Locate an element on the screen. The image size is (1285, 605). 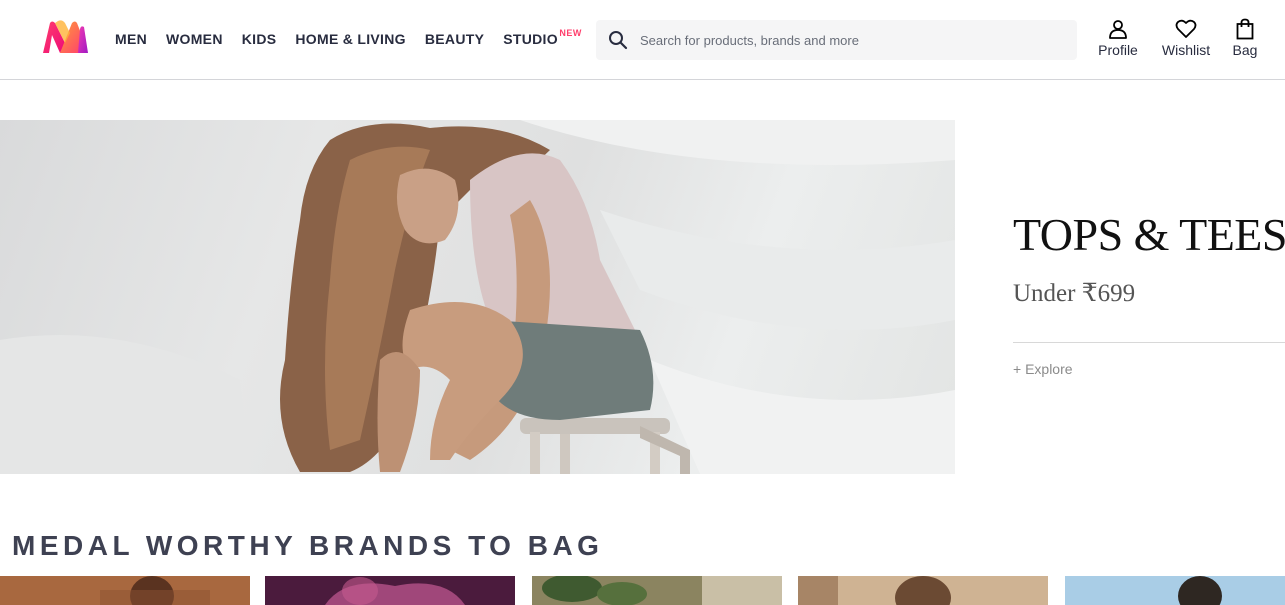
profile-button: Profile is located at coordinates (1118, 38).